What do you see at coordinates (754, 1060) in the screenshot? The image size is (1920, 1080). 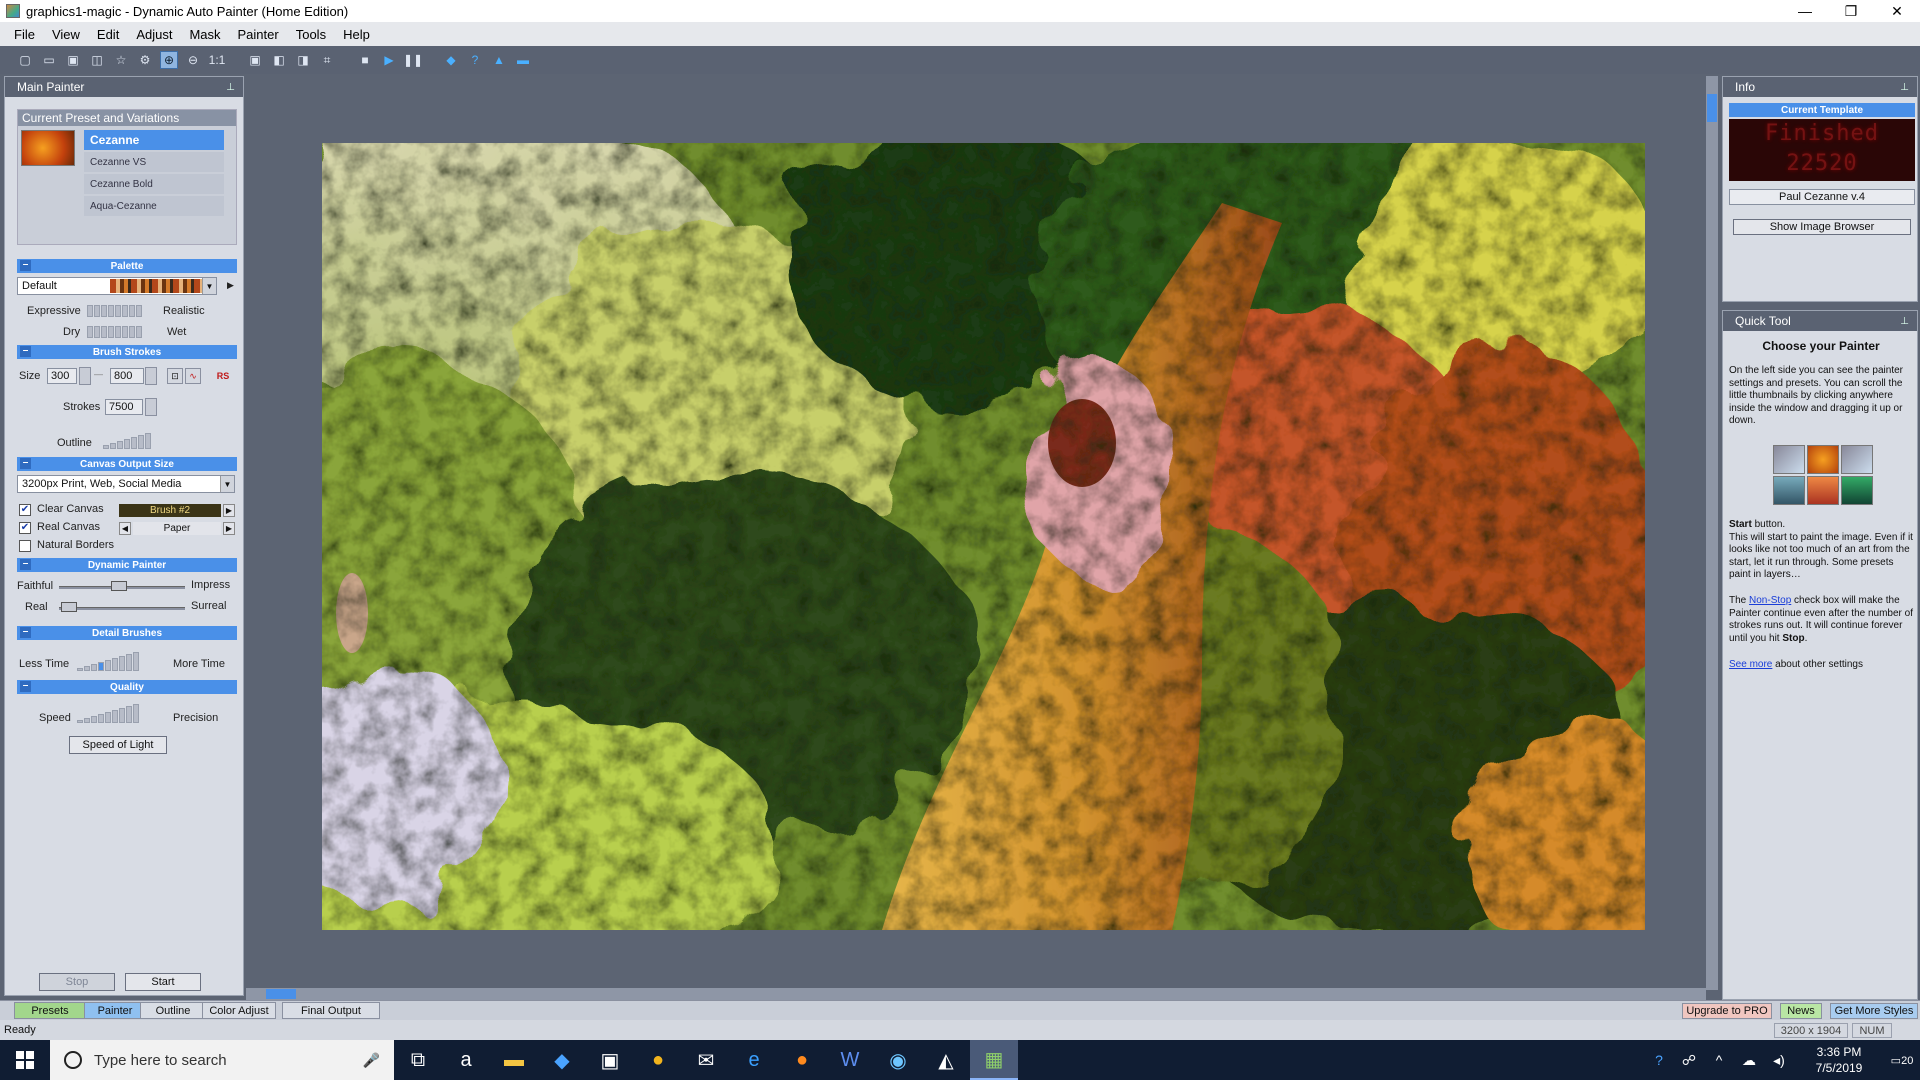 I see `edge-icon: e` at bounding box center [754, 1060].